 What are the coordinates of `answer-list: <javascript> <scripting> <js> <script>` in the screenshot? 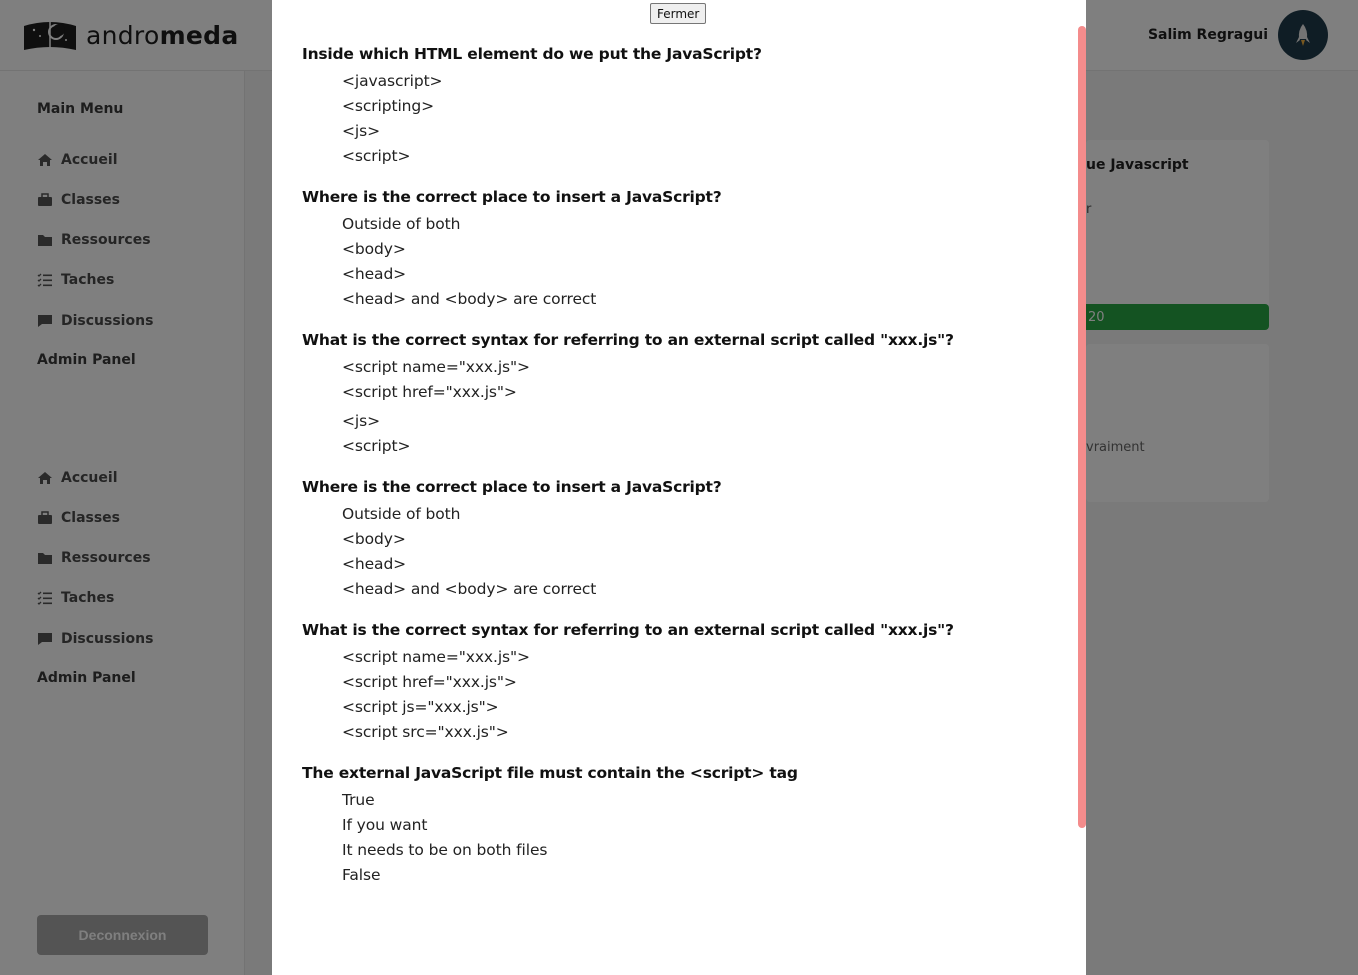 It's located at (682, 121).